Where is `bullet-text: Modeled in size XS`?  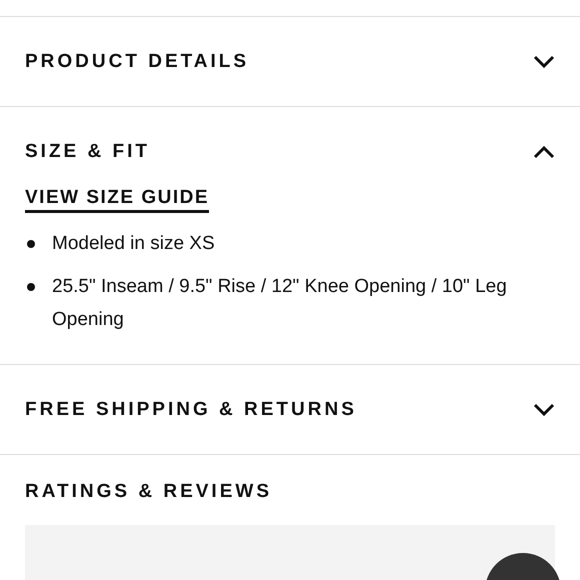
bullet-text: Modeled in size XS is located at coordinates (134, 244).